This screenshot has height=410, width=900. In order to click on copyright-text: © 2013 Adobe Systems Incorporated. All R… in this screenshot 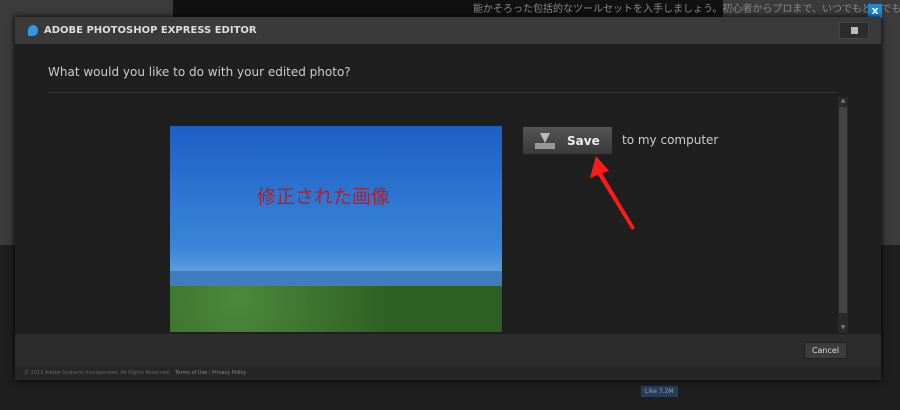, I will do `click(97, 373)`.